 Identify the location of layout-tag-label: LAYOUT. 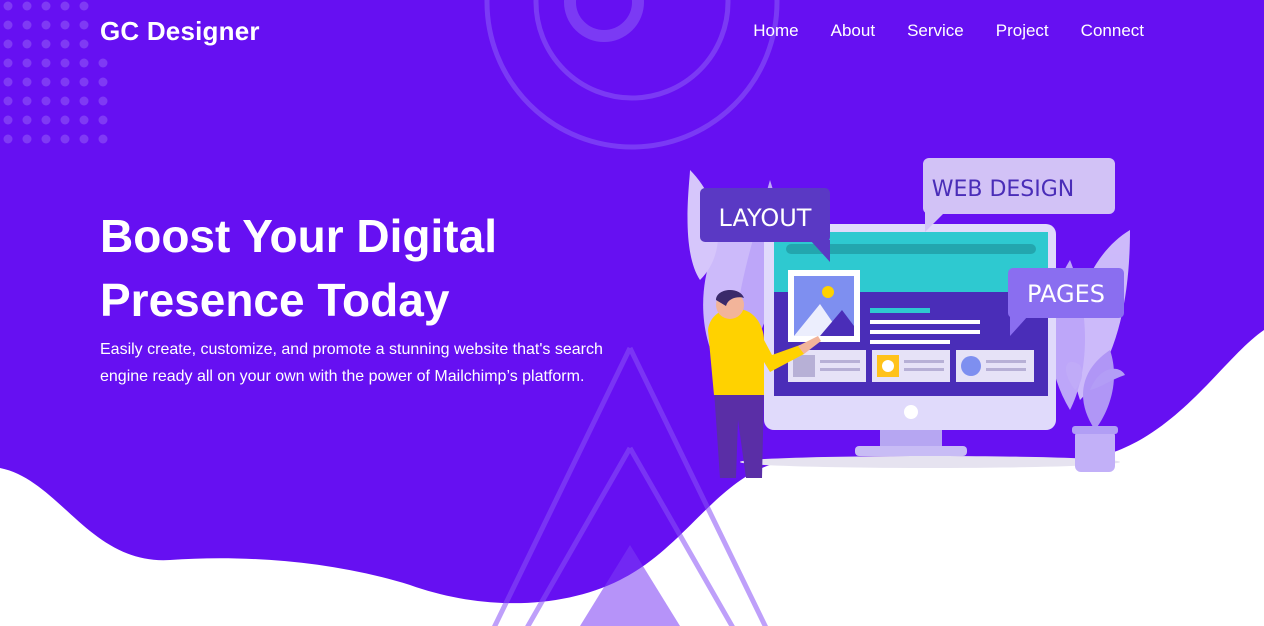
(765, 218).